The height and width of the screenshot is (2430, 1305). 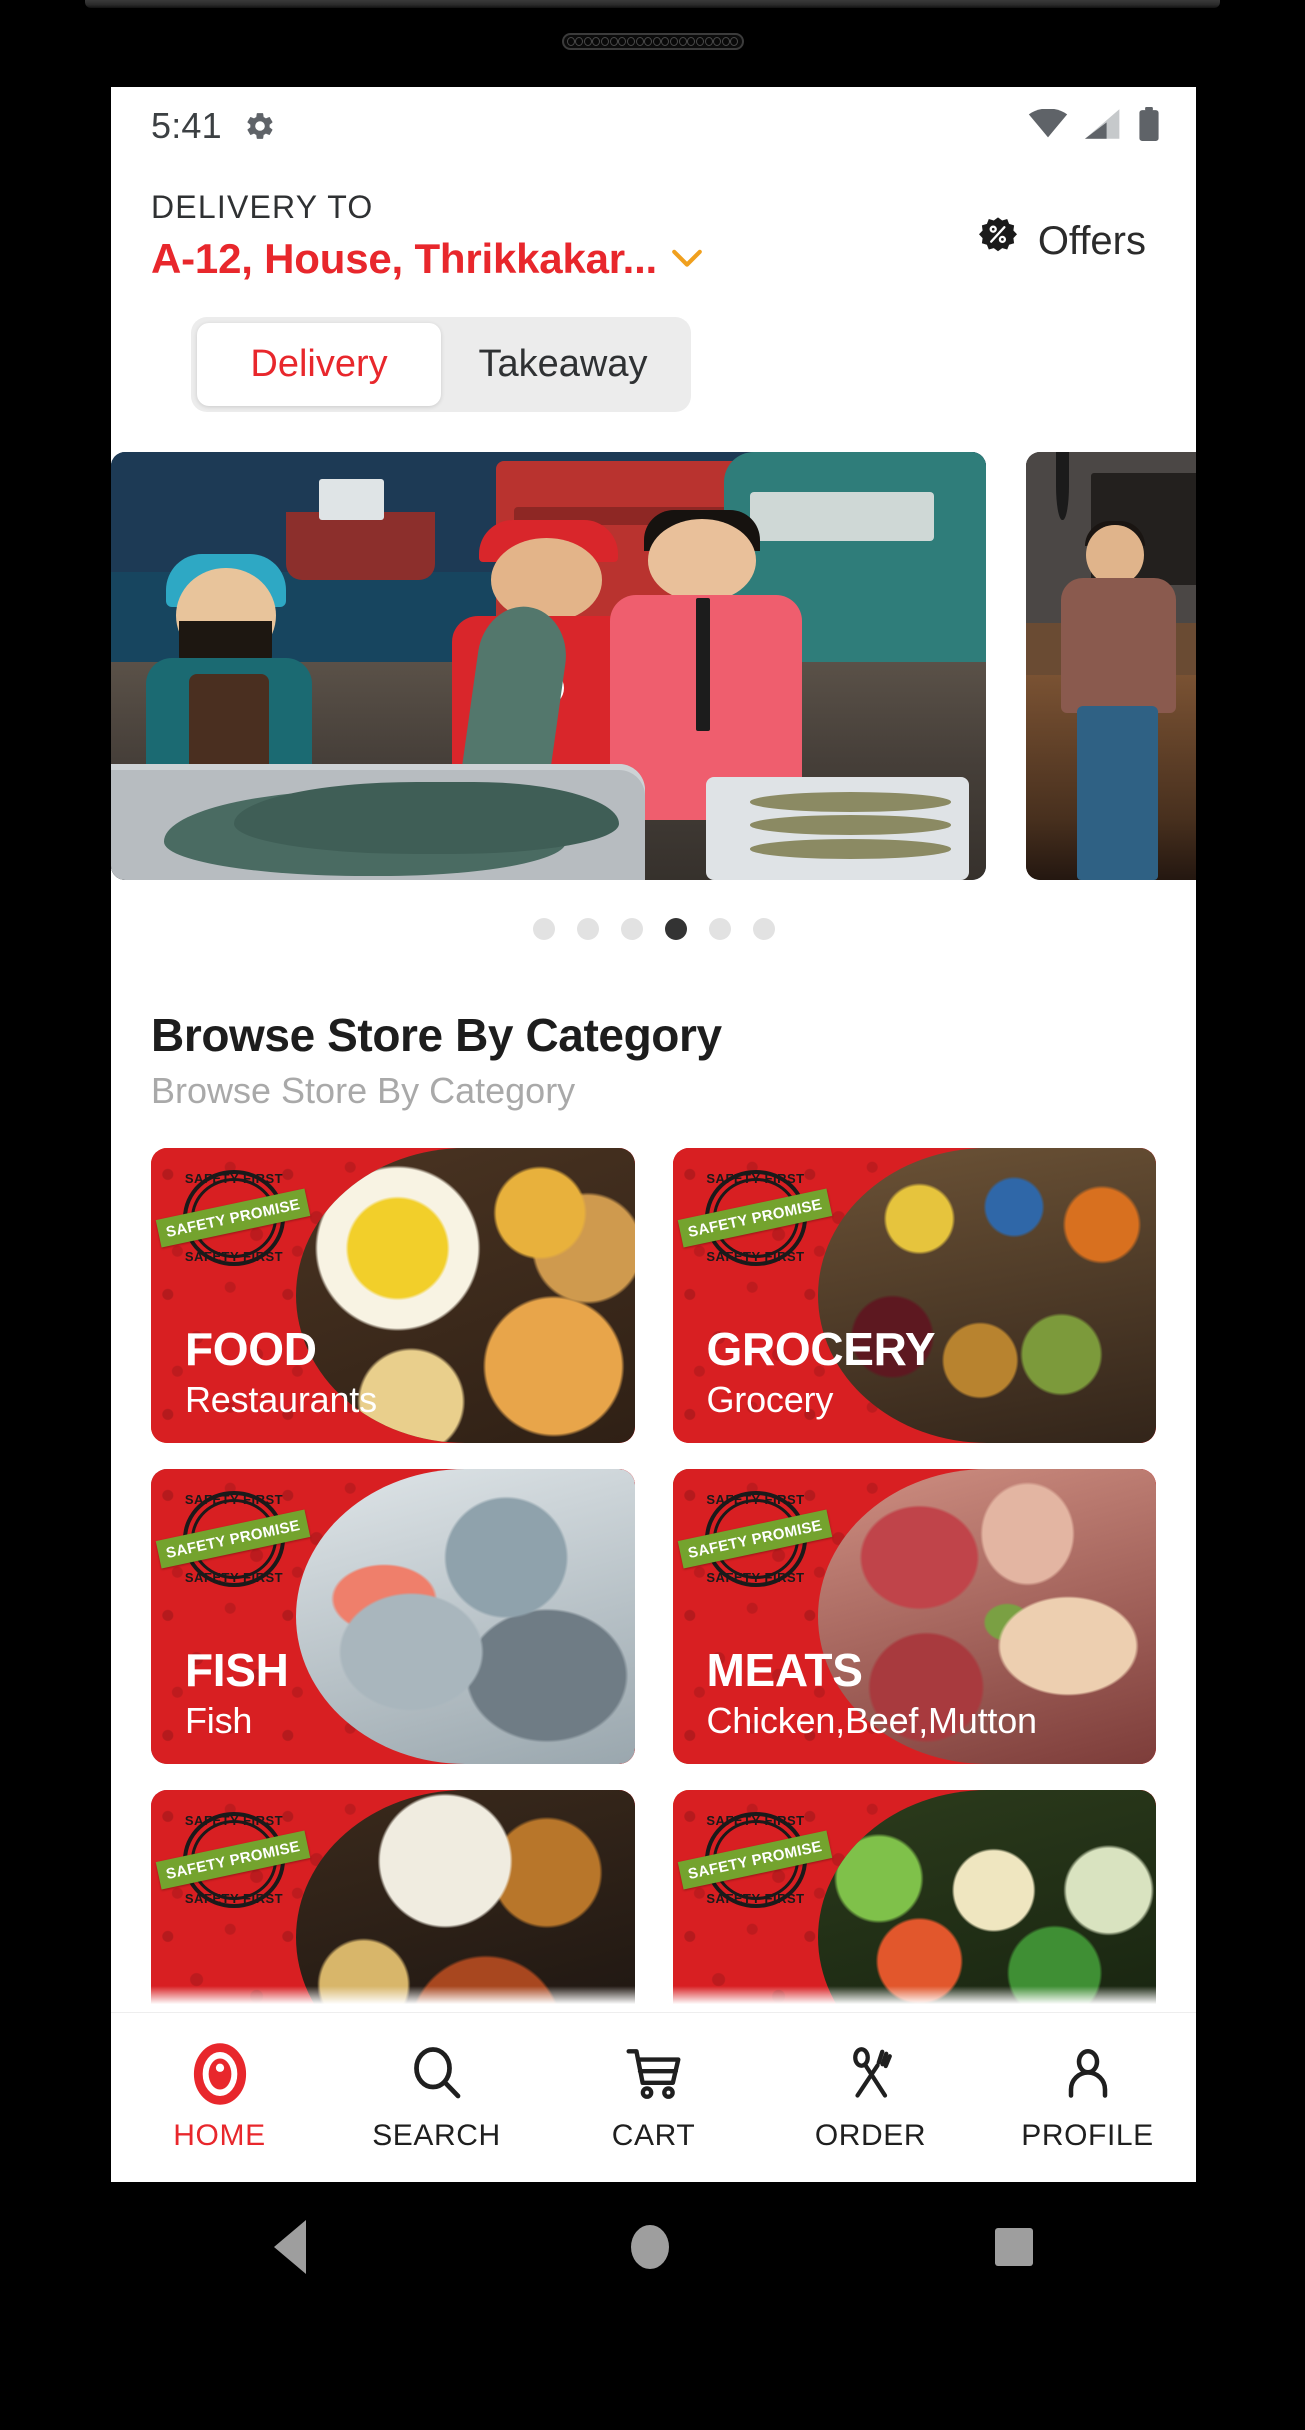 What do you see at coordinates (870, 2135) in the screenshot?
I see `nav-label-order: ORDER` at bounding box center [870, 2135].